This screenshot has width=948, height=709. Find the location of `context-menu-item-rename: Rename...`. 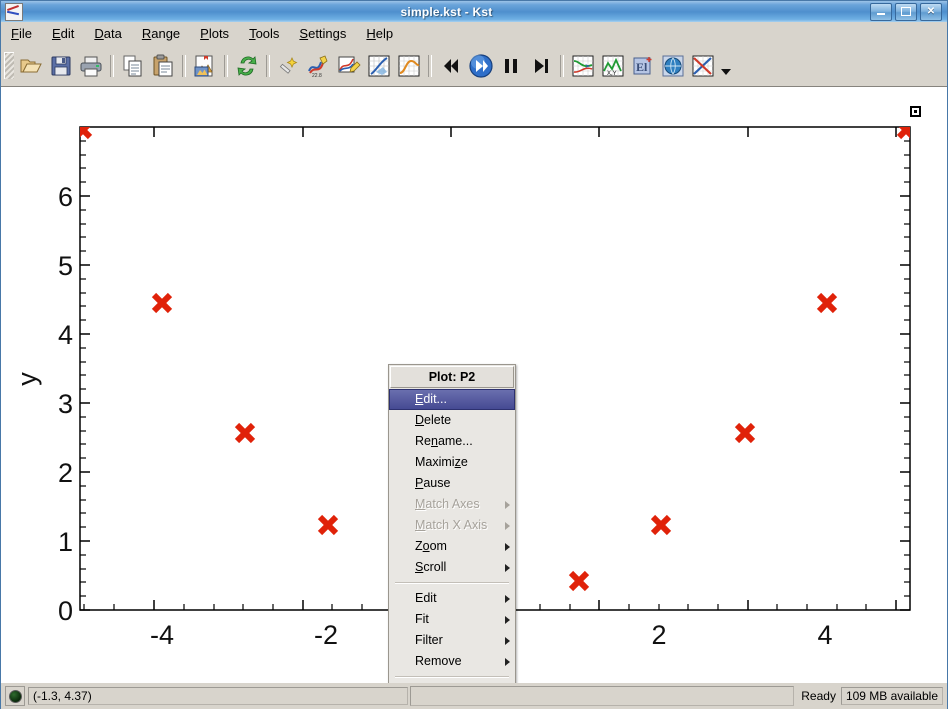

context-menu-item-rename: Rename... is located at coordinates (452, 441).